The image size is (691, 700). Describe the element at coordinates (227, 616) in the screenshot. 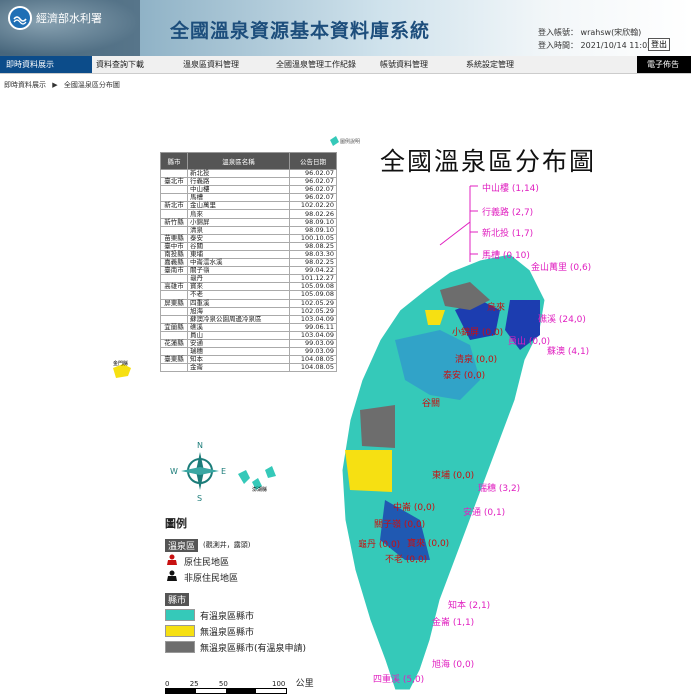

I see `legend-has-hotspring: 有溫泉區縣市` at that location.